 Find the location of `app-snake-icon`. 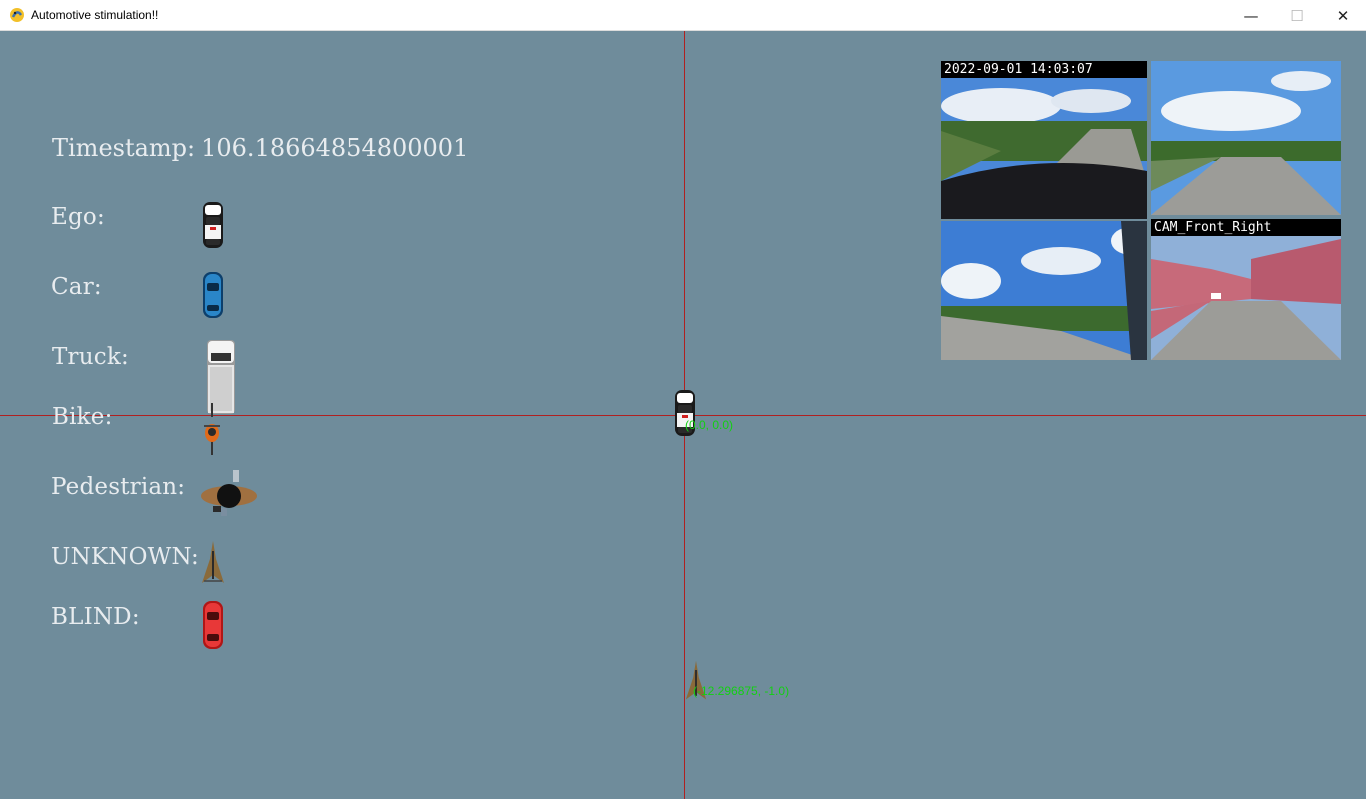

app-snake-icon is located at coordinates (17, 15).